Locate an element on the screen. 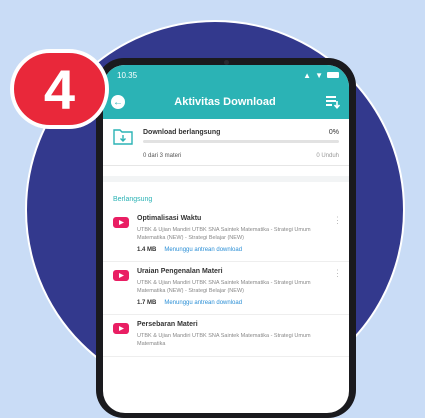 The width and height of the screenshot is (425, 418). page-title: Aktivitas Download is located at coordinates (225, 102).